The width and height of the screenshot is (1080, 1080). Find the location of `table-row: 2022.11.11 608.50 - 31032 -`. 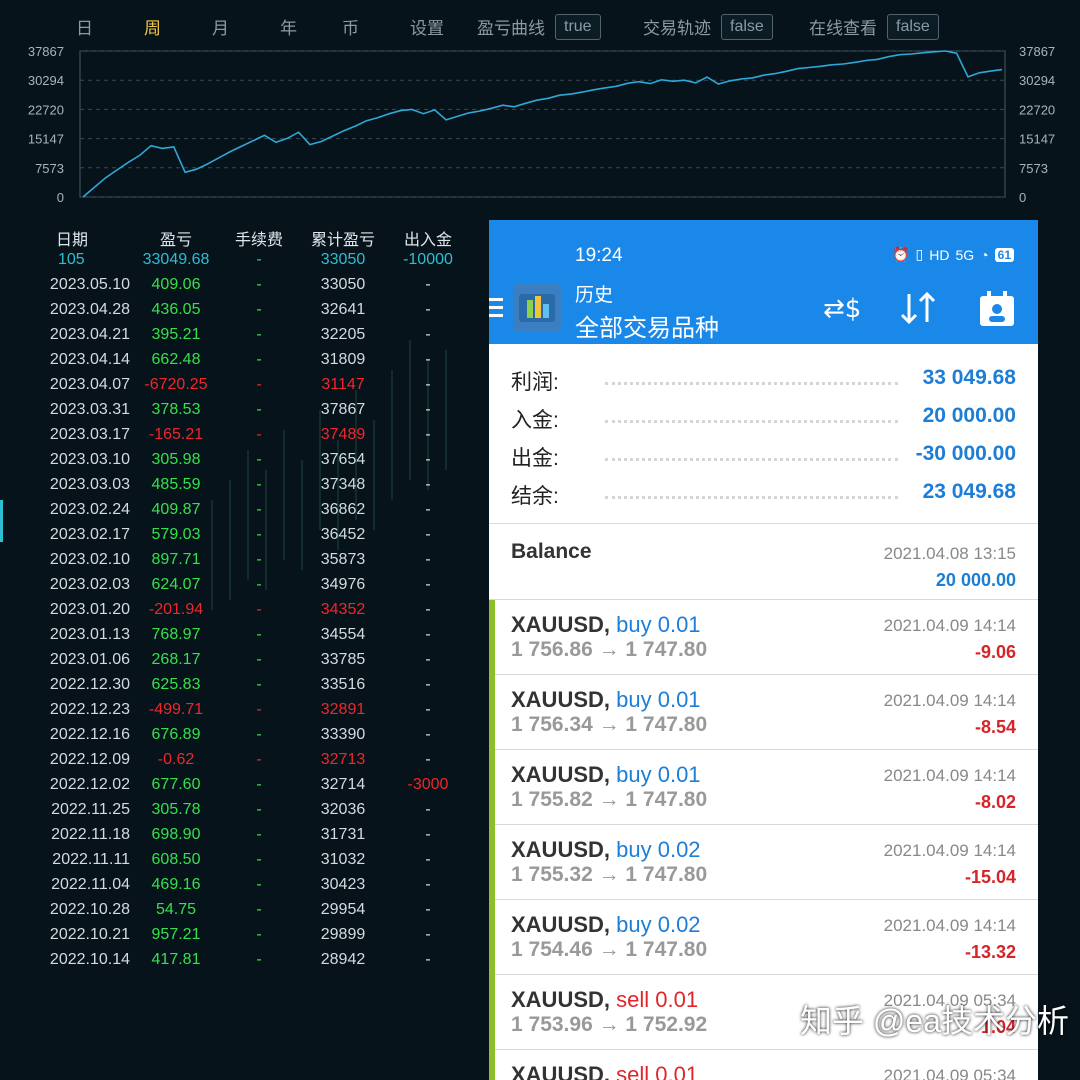

table-row: 2022.11.11 608.50 - 31032 - is located at coordinates (245, 861).